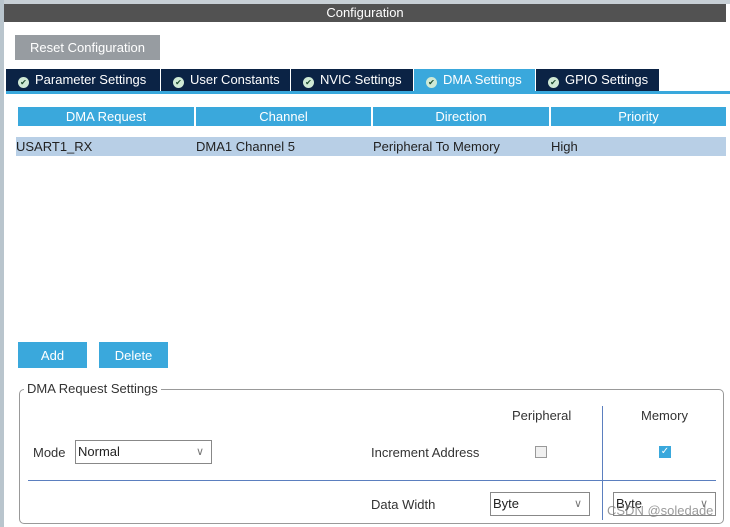 The image size is (730, 527). What do you see at coordinates (403, 504) in the screenshot?
I see `data-width-label: Data Width` at bounding box center [403, 504].